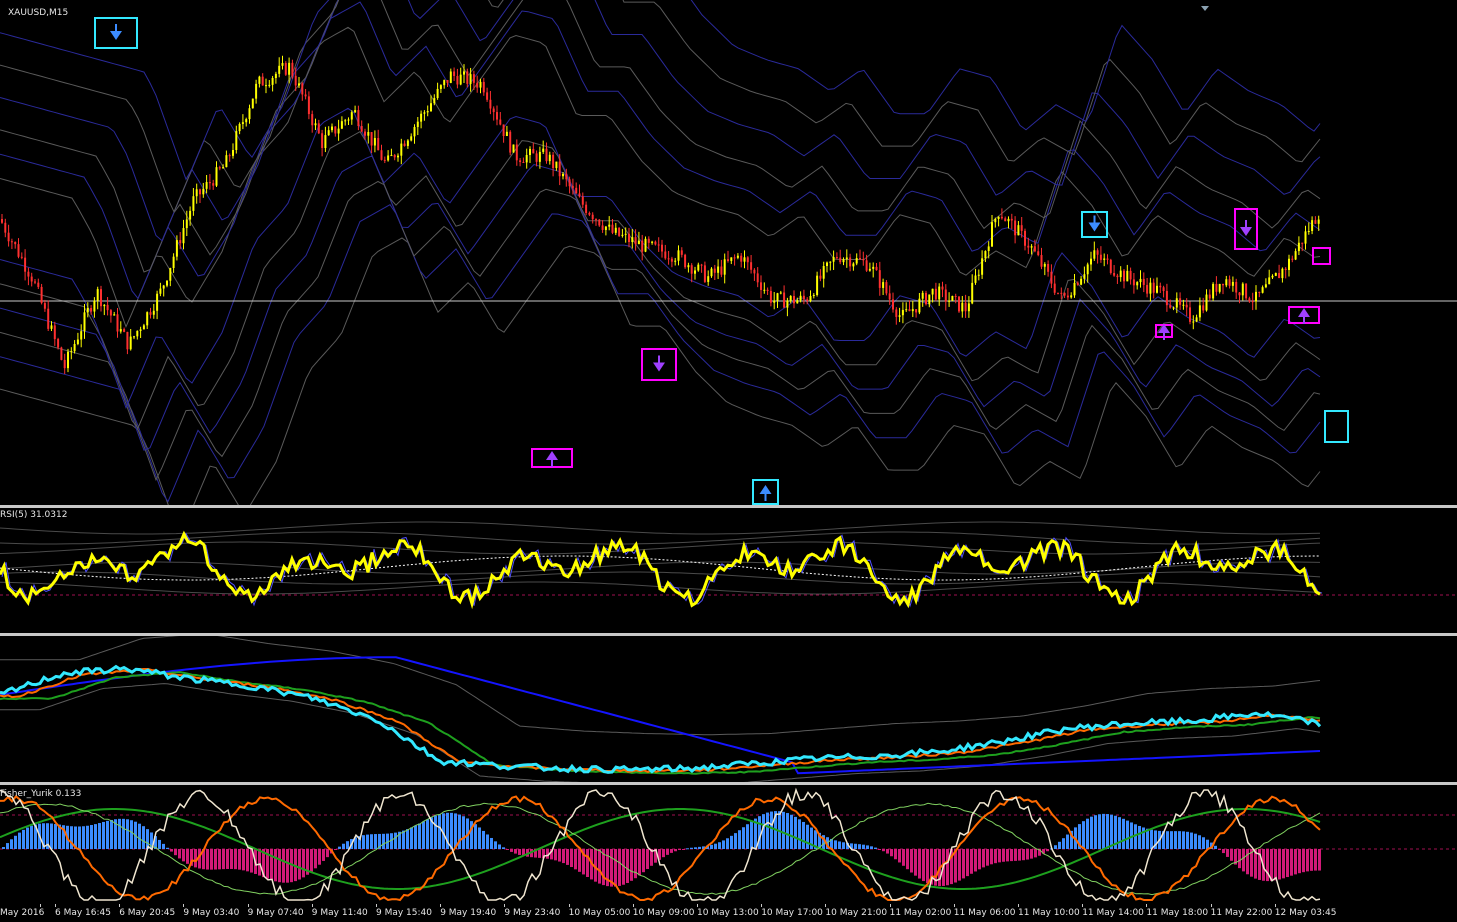  What do you see at coordinates (728, 913) in the screenshot?
I see `time-tick-label: 10 May 13:00` at bounding box center [728, 913].